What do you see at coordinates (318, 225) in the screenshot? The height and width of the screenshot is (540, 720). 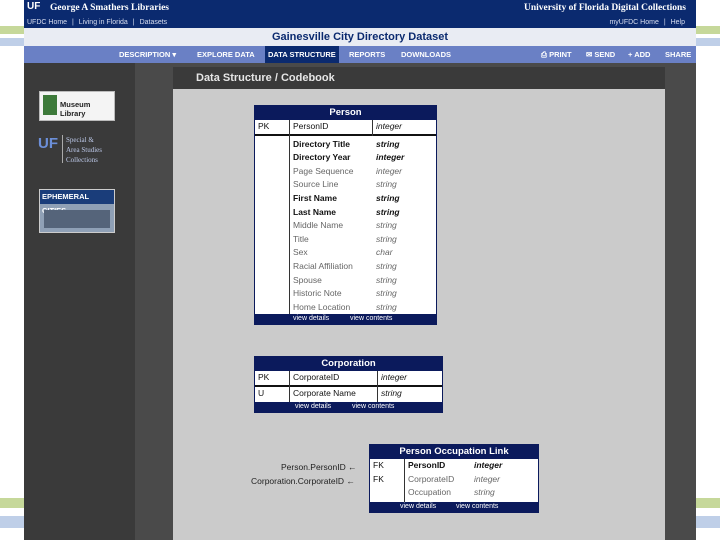 I see `field-name: Middle Name` at bounding box center [318, 225].